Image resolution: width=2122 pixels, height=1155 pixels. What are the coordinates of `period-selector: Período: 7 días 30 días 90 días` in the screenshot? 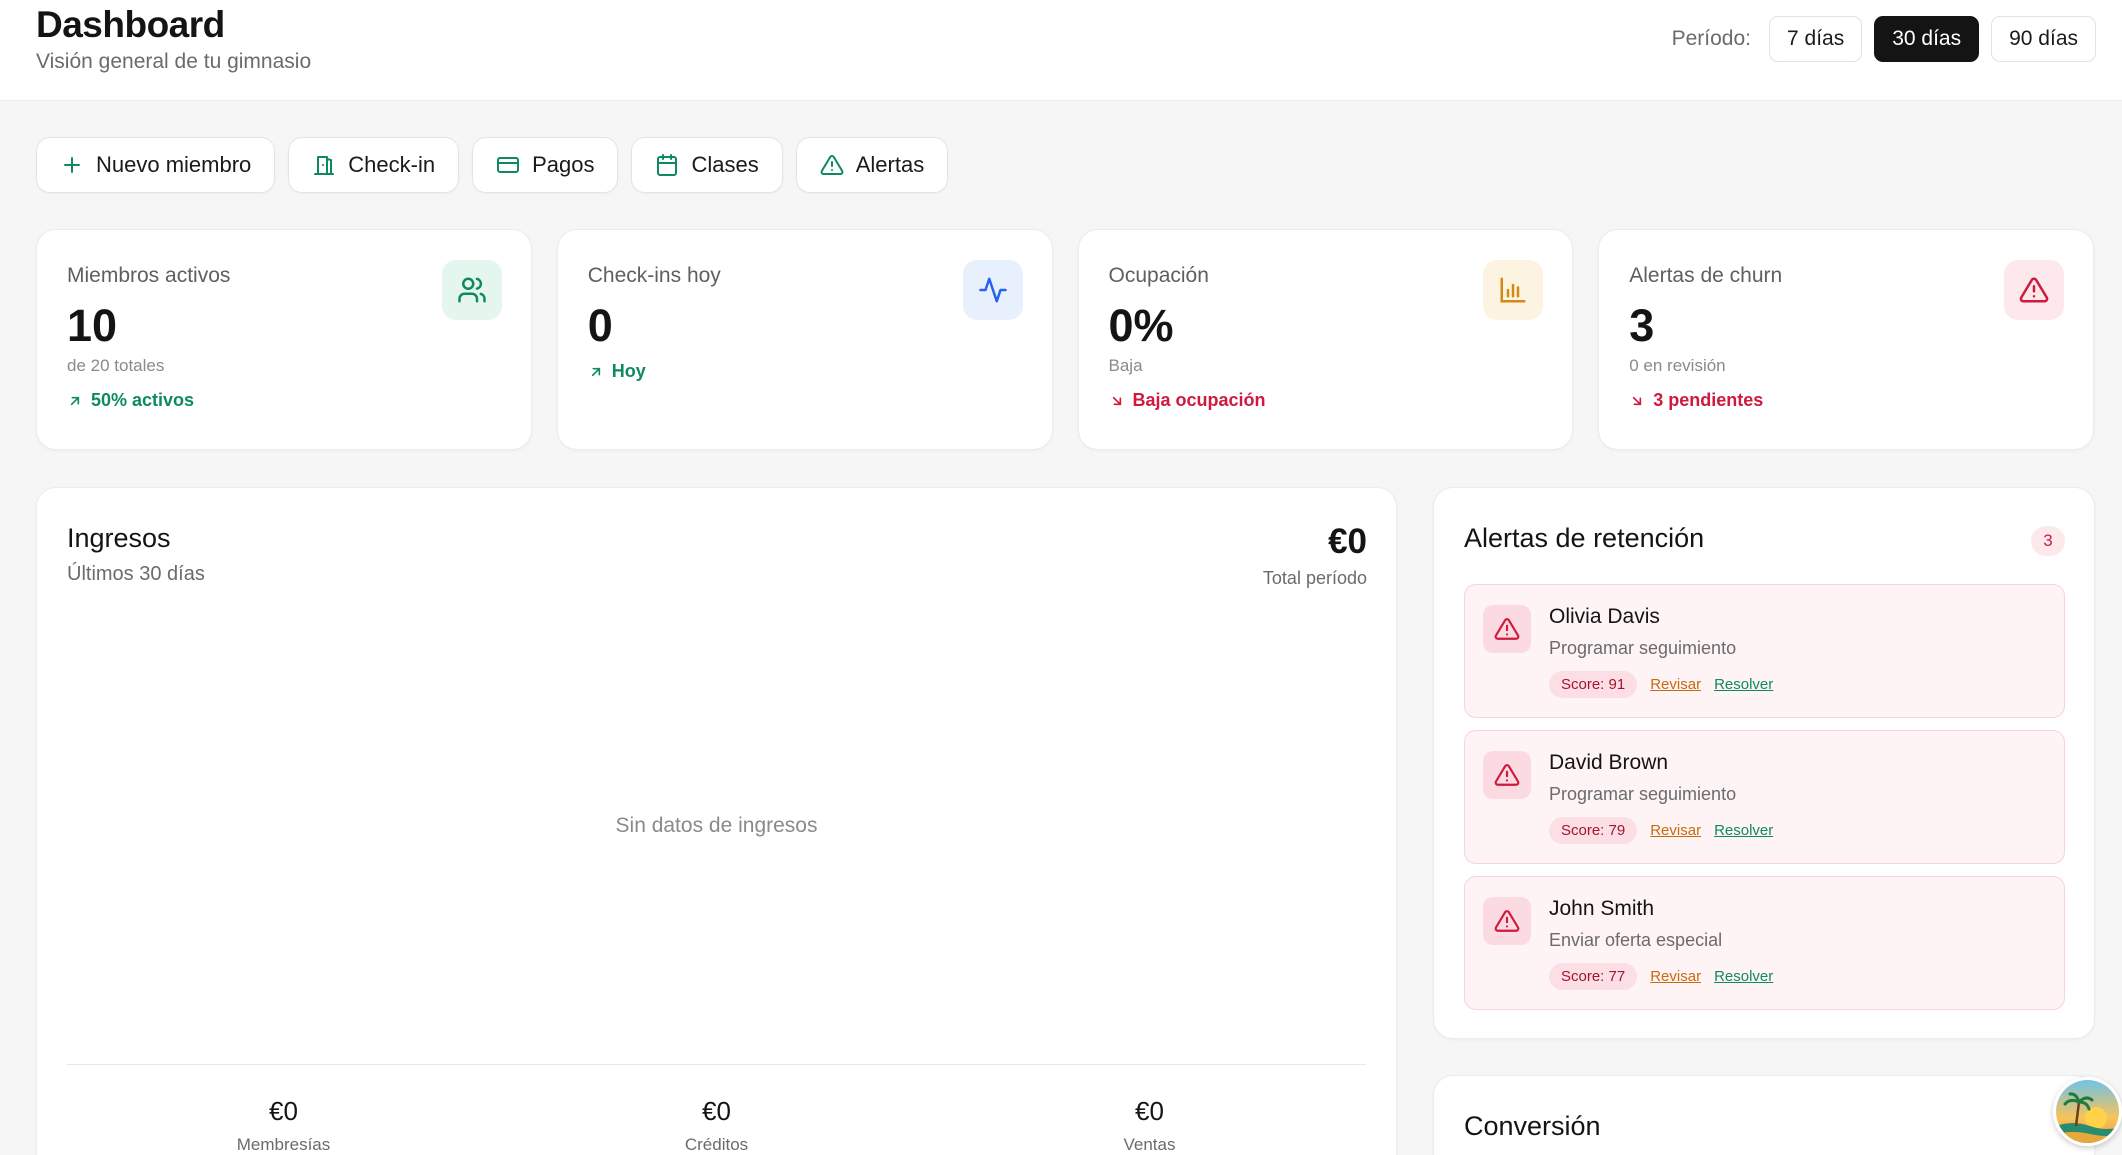 It's located at (1884, 39).